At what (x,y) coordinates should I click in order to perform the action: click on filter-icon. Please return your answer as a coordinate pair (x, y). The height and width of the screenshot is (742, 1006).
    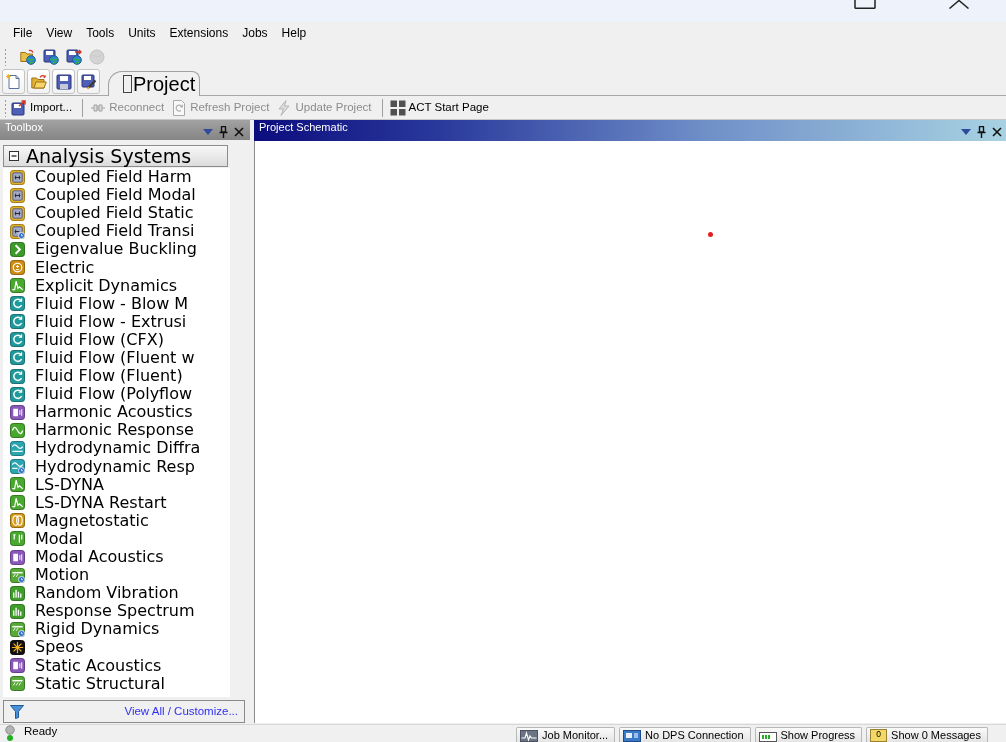
    Looking at the image, I should click on (17, 711).